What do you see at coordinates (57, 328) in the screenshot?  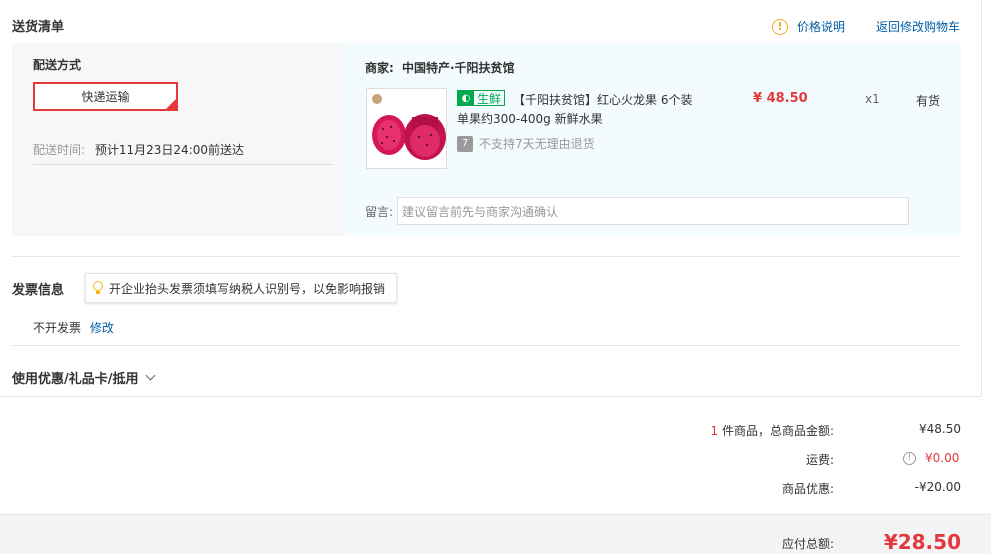 I see `invoice-status-text: 不开发票` at bounding box center [57, 328].